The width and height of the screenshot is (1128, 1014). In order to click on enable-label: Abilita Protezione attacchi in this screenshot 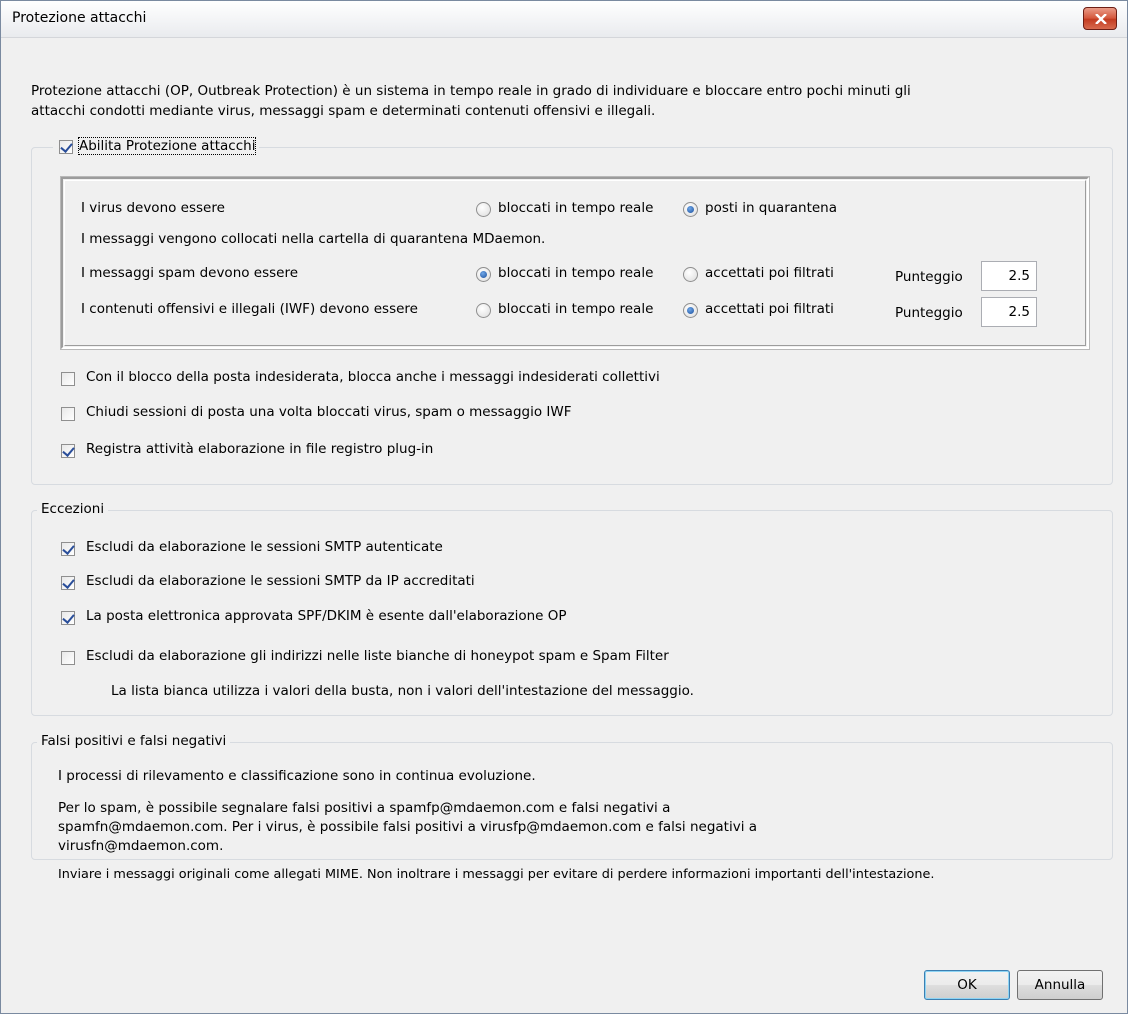, I will do `click(167, 146)`.